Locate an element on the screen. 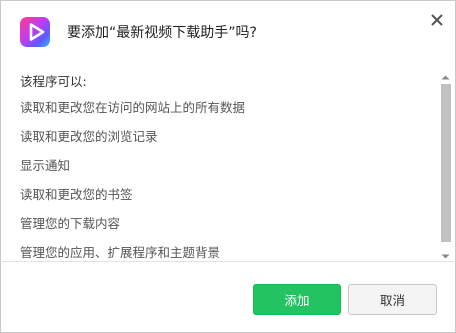 Image resolution: width=456 pixels, height=333 pixels. footer-divider is located at coordinates (228, 261).